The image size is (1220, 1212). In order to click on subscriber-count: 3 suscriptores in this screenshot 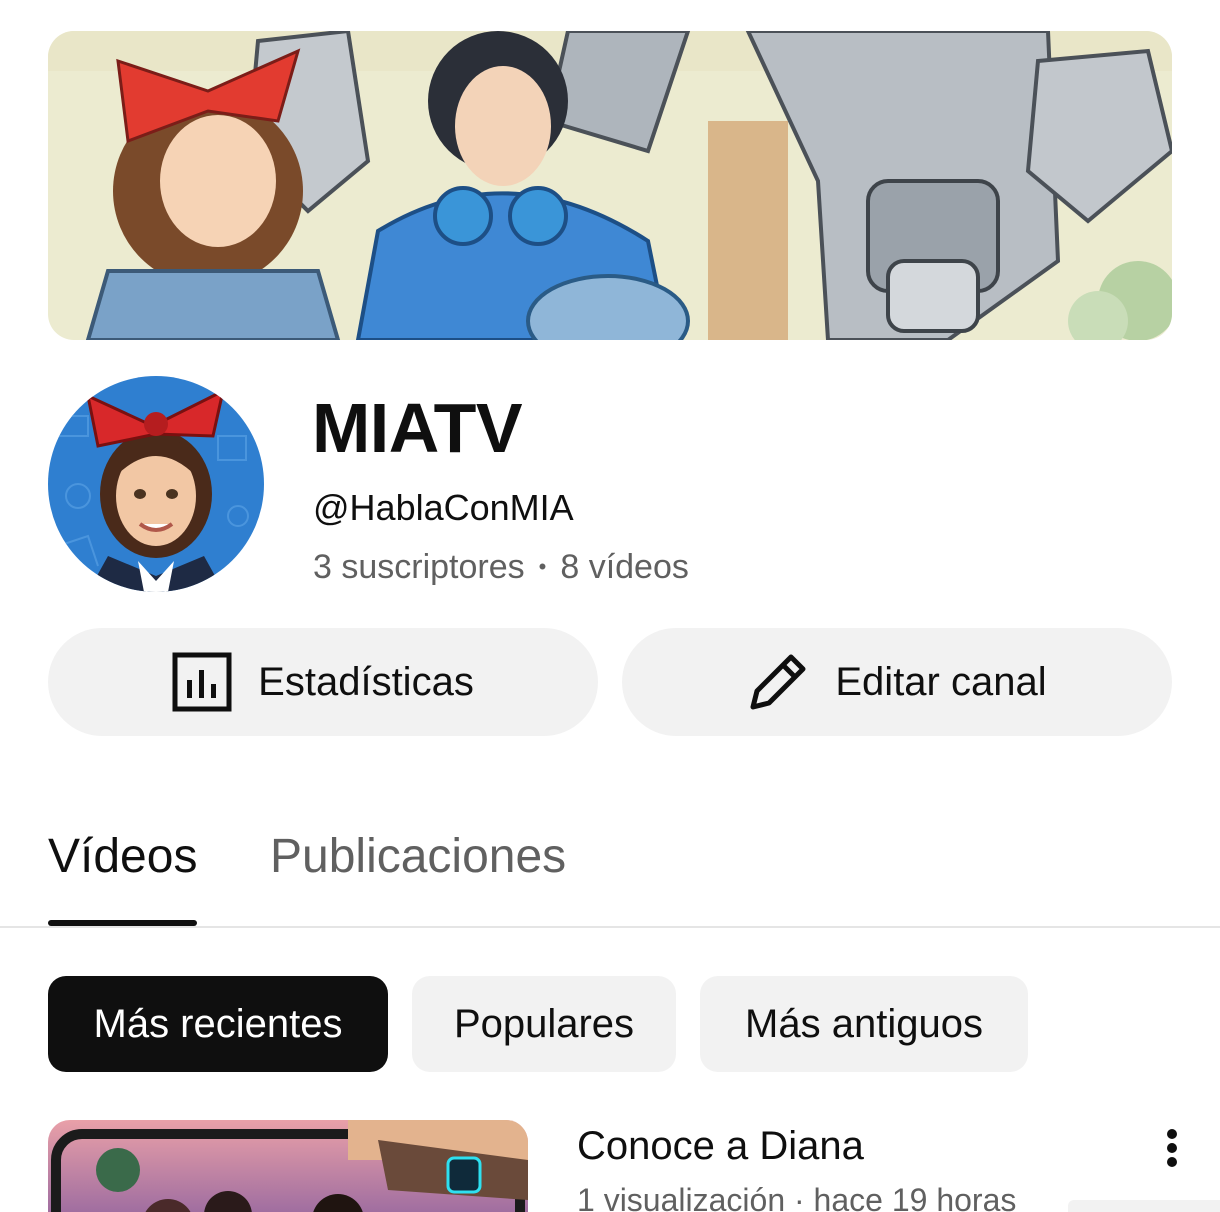, I will do `click(419, 567)`.